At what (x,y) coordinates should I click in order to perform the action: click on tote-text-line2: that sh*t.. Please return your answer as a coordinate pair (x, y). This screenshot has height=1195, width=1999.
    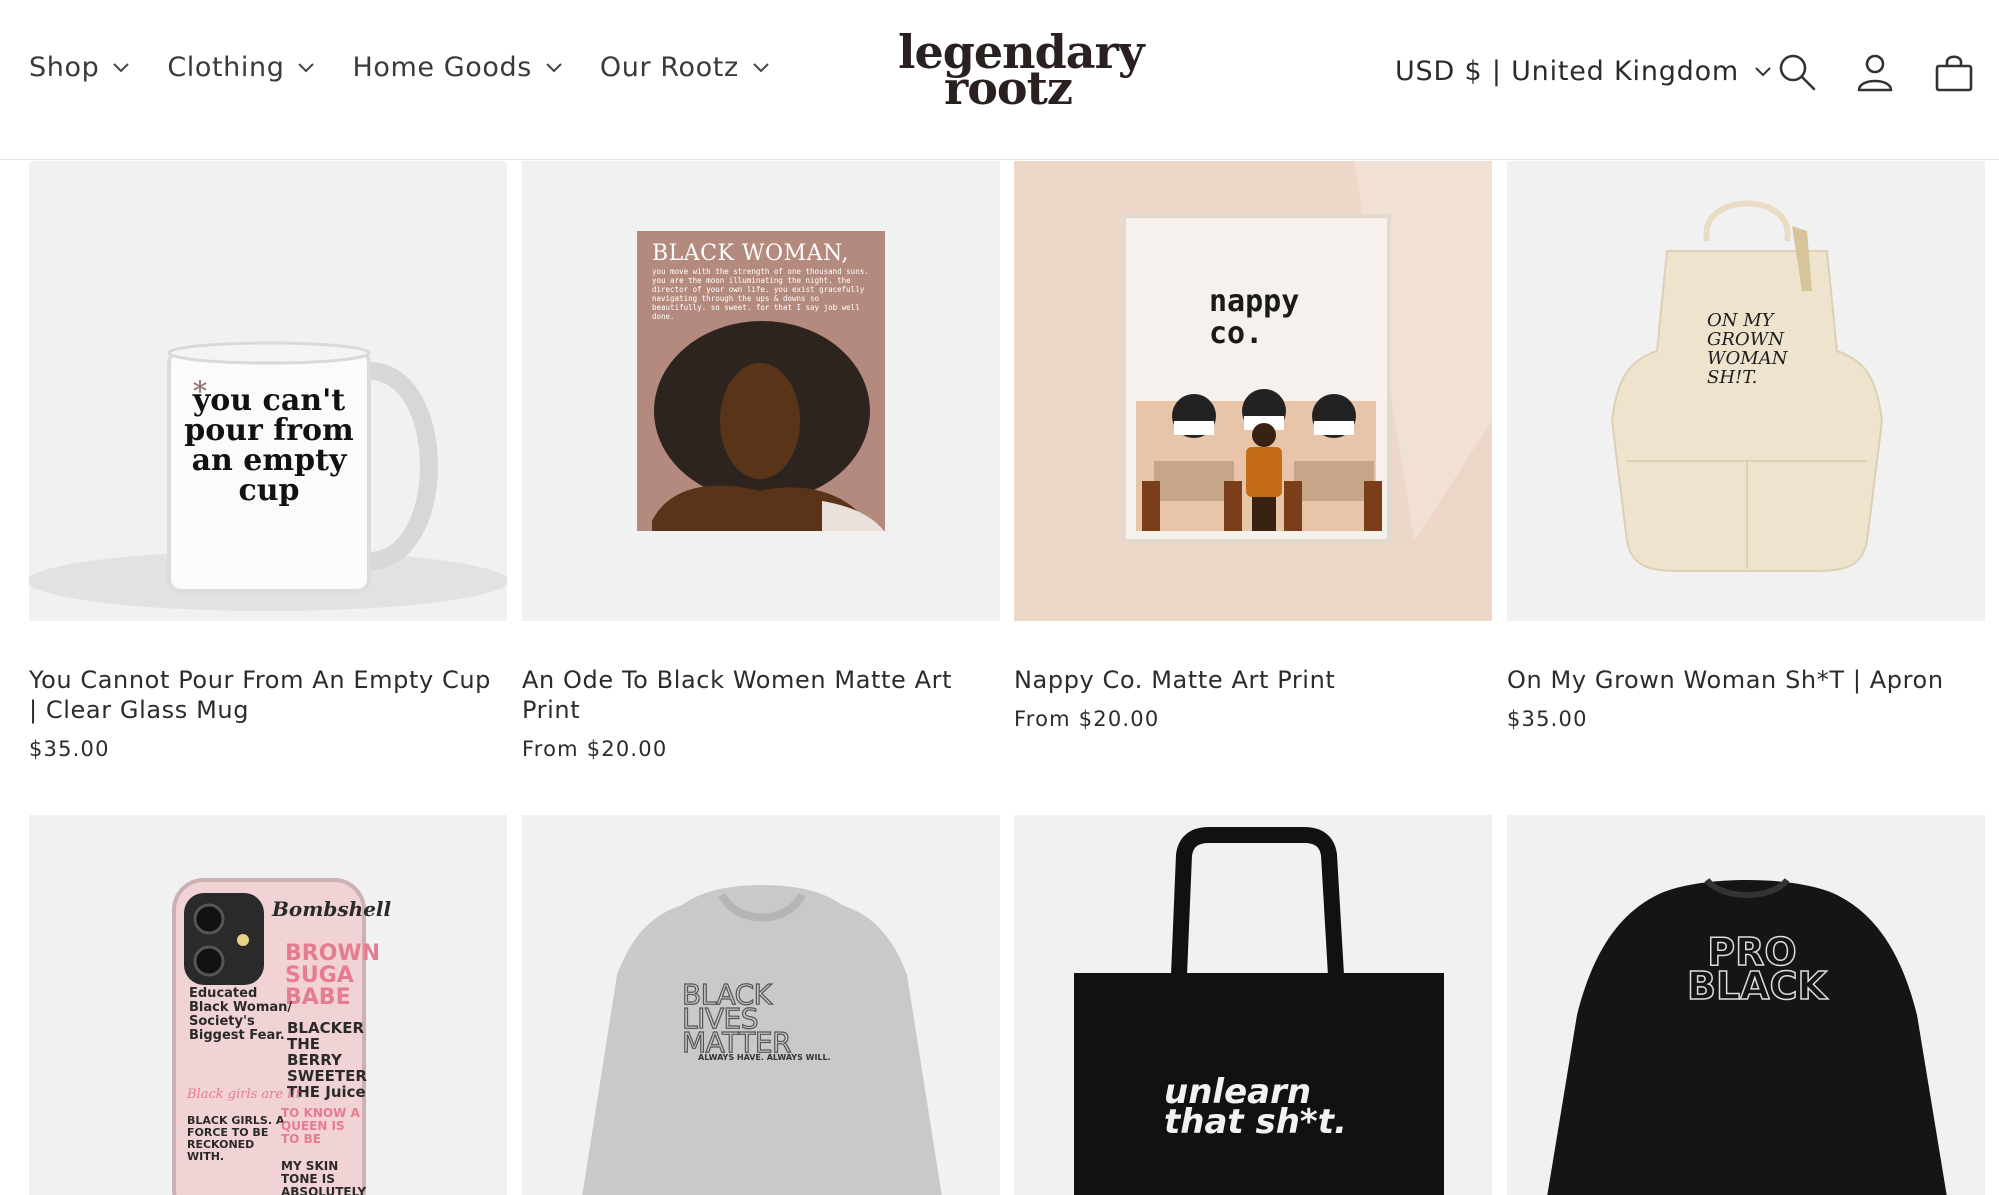
    Looking at the image, I should click on (1255, 1122).